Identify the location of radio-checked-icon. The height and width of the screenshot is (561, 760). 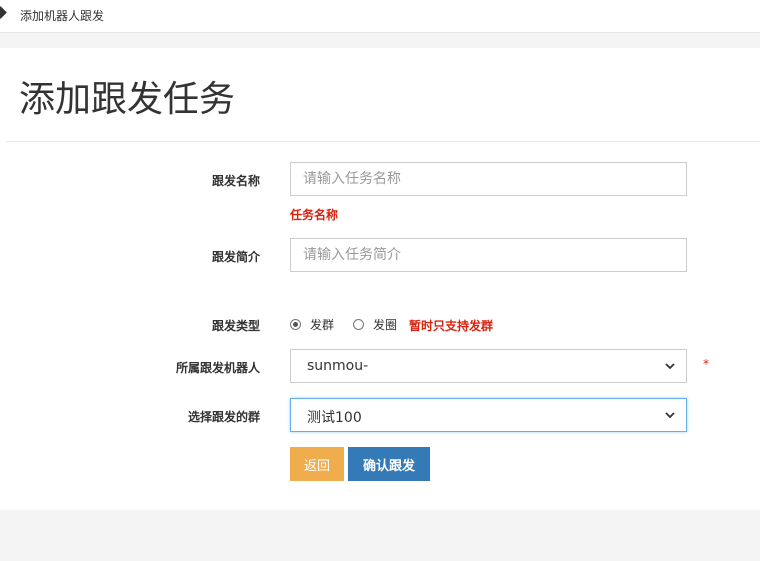
(295, 324).